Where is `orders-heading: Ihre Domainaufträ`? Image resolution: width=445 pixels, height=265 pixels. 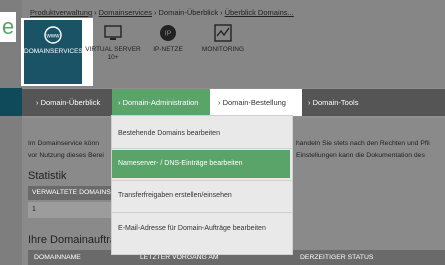 orders-heading: Ihre Domainaufträ is located at coordinates (72, 240).